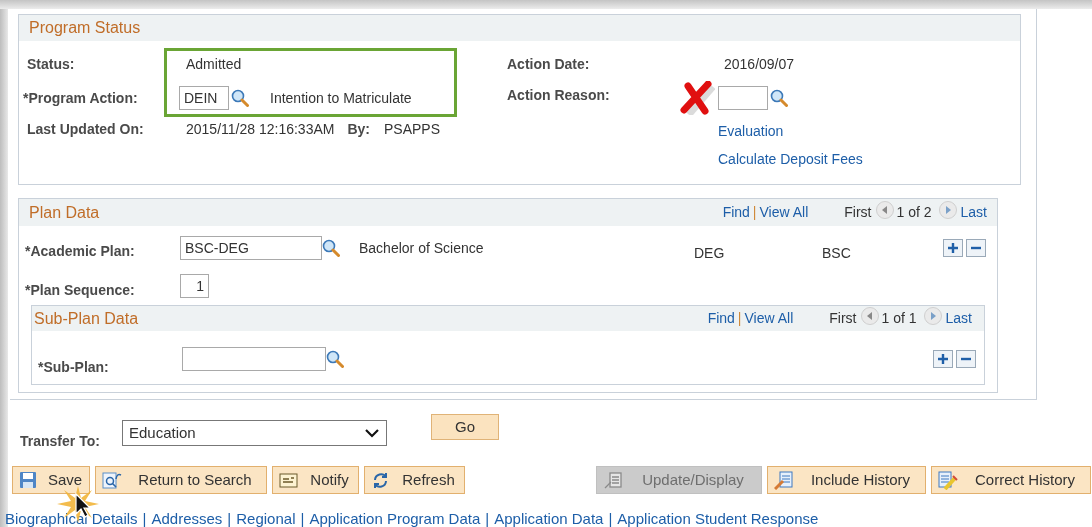 The height and width of the screenshot is (527, 1092). Describe the element at coordinates (289, 480) in the screenshot. I see `note-icon` at that location.